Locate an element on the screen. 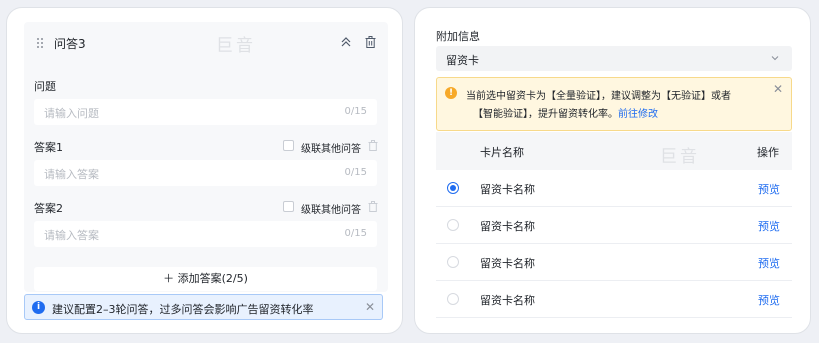 Image resolution: width=819 pixels, height=343 pixels. table-header: 卡片名称 巨音 操作 is located at coordinates (614, 151).